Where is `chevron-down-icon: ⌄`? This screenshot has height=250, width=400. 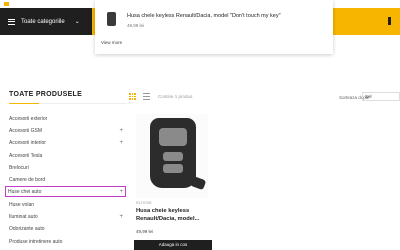 chevron-down-icon: ⌄ is located at coordinates (77, 22).